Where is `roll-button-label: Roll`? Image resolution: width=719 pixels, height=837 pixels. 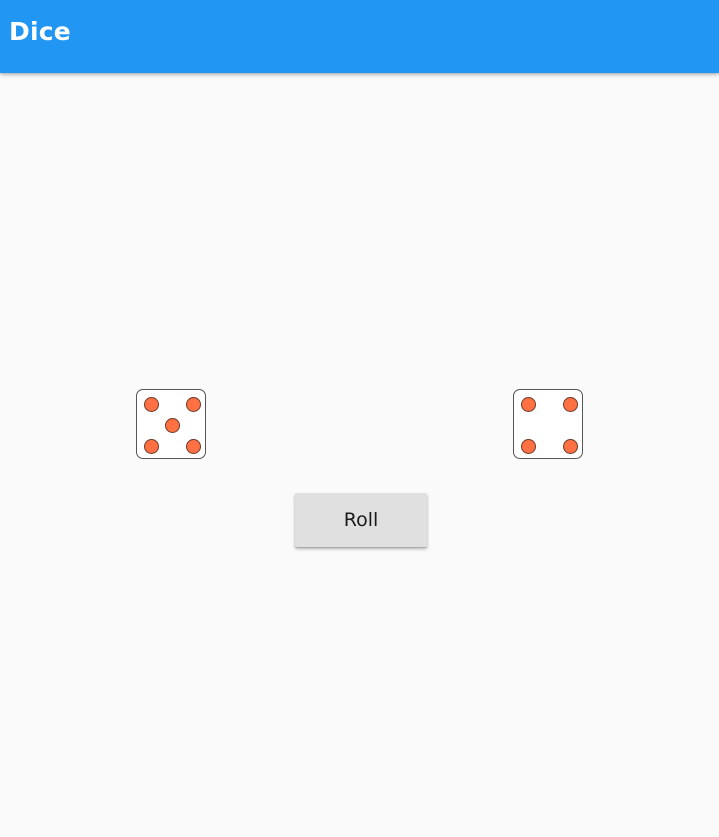 roll-button-label: Roll is located at coordinates (361, 520).